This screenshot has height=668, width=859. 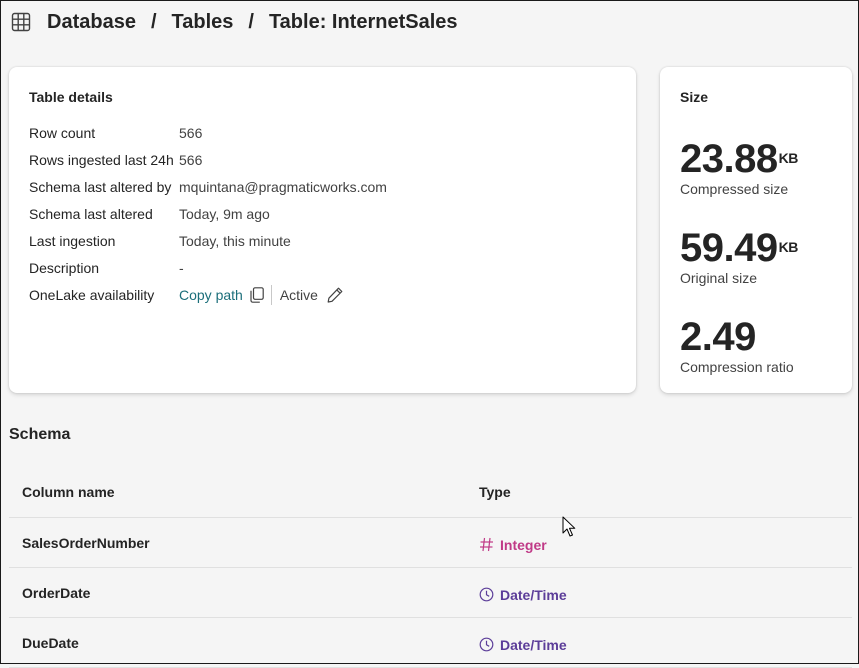 I want to click on column-header-name: Column name, so click(x=244, y=492).